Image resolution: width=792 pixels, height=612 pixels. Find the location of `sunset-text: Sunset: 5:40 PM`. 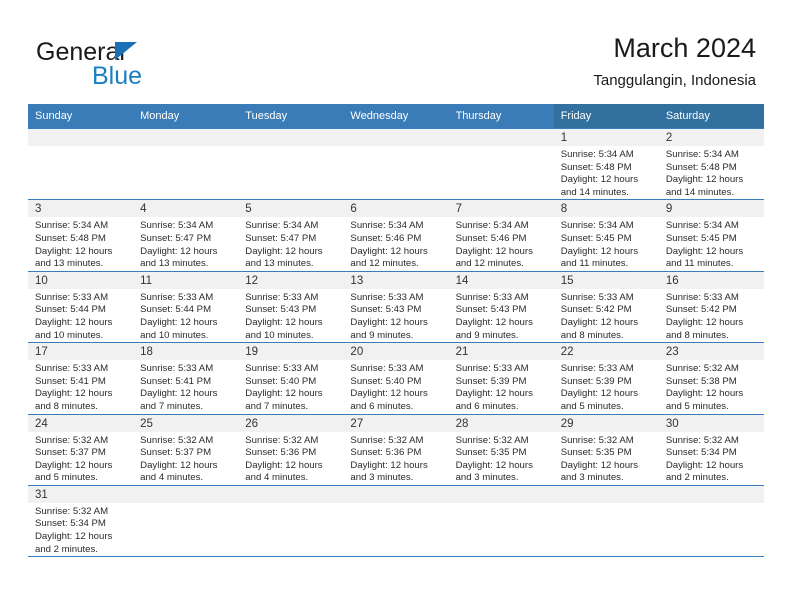

sunset-text: Sunset: 5:40 PM is located at coordinates (281, 381).